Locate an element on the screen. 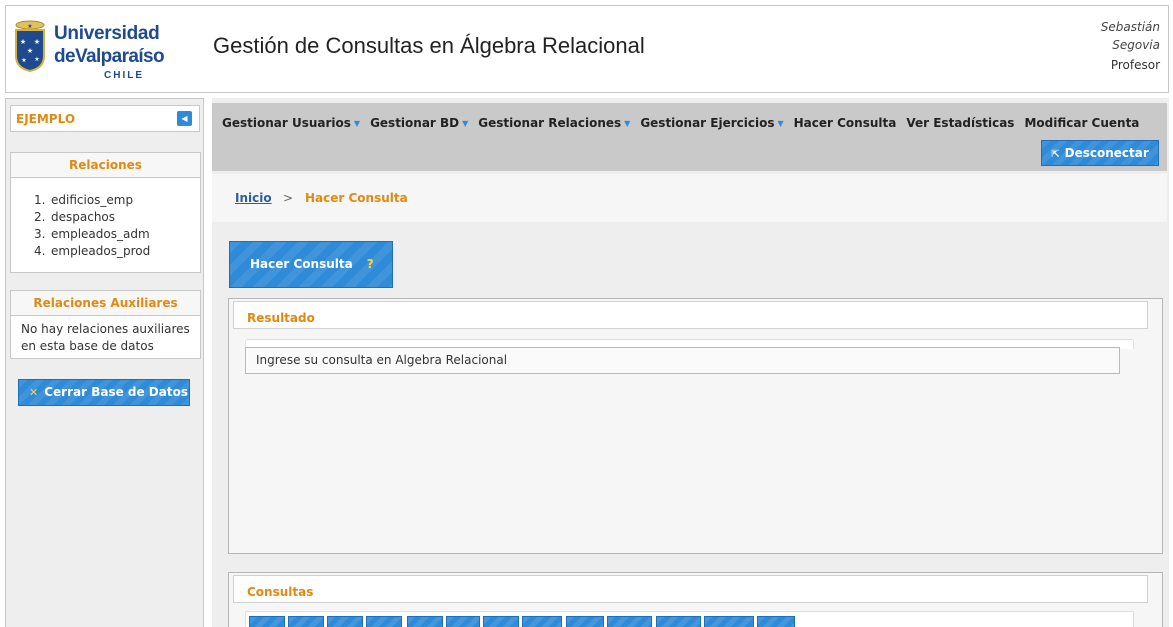  nav-gestionar-usuarios: Gestionar Usuarios ▼ is located at coordinates (291, 123).